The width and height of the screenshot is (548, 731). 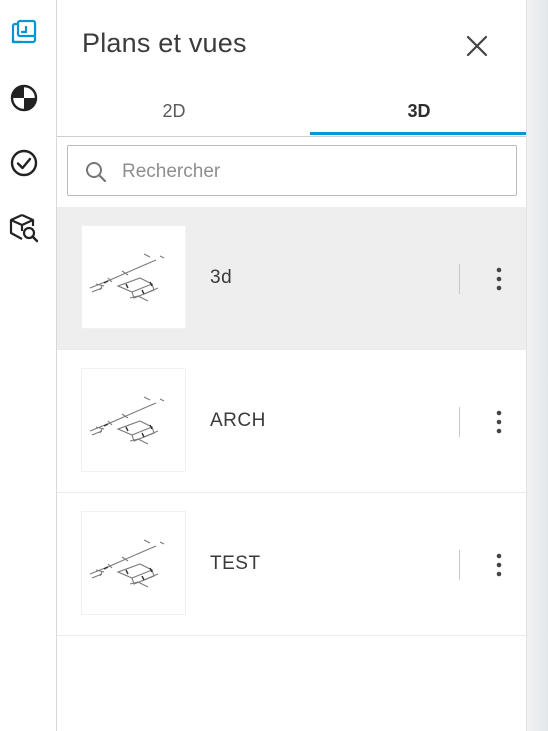 I want to click on panel-title: Plans et vues, so click(x=164, y=43).